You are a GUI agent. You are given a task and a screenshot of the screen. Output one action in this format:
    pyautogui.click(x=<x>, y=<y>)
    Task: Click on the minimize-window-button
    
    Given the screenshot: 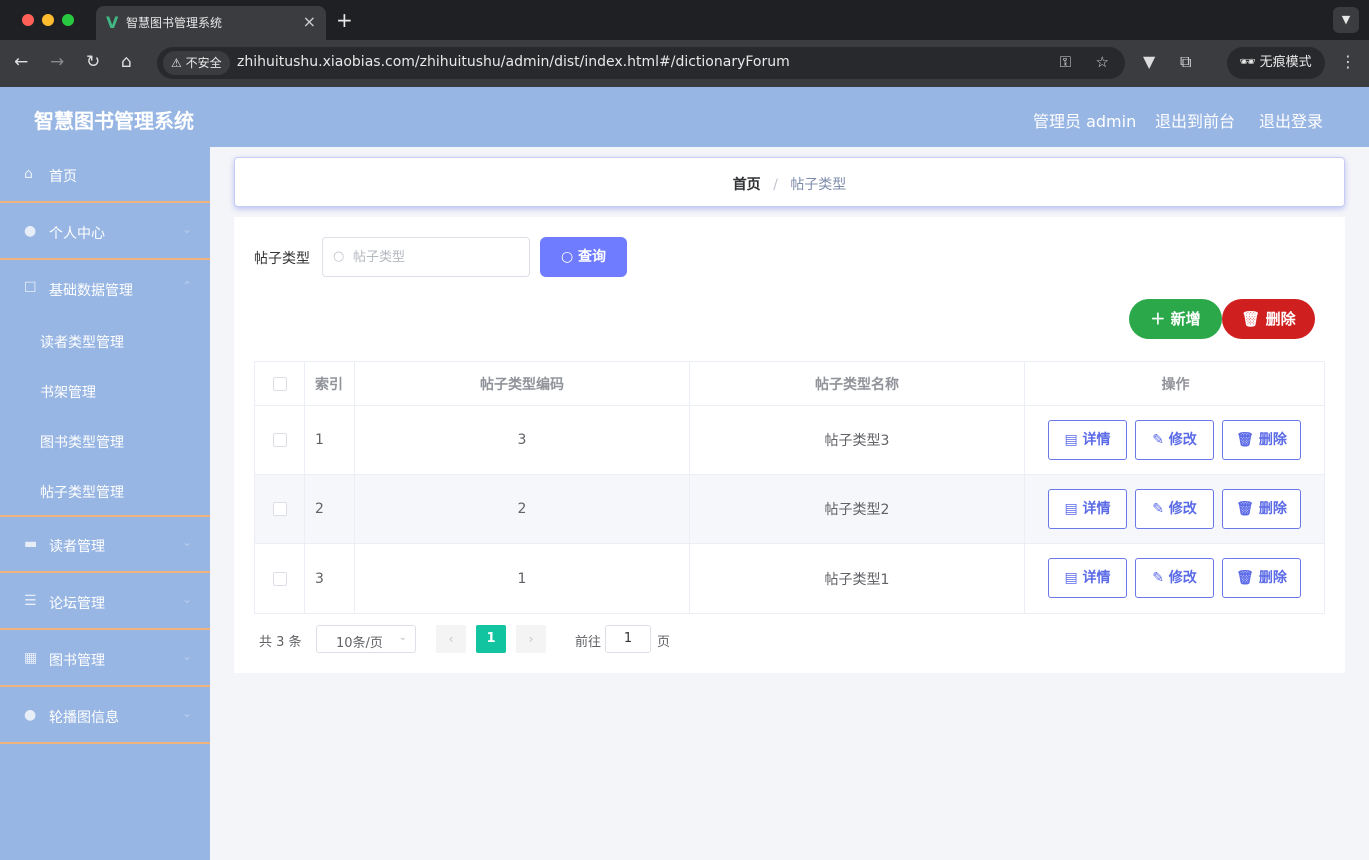 What is the action you would take?
    pyautogui.click(x=48, y=20)
    